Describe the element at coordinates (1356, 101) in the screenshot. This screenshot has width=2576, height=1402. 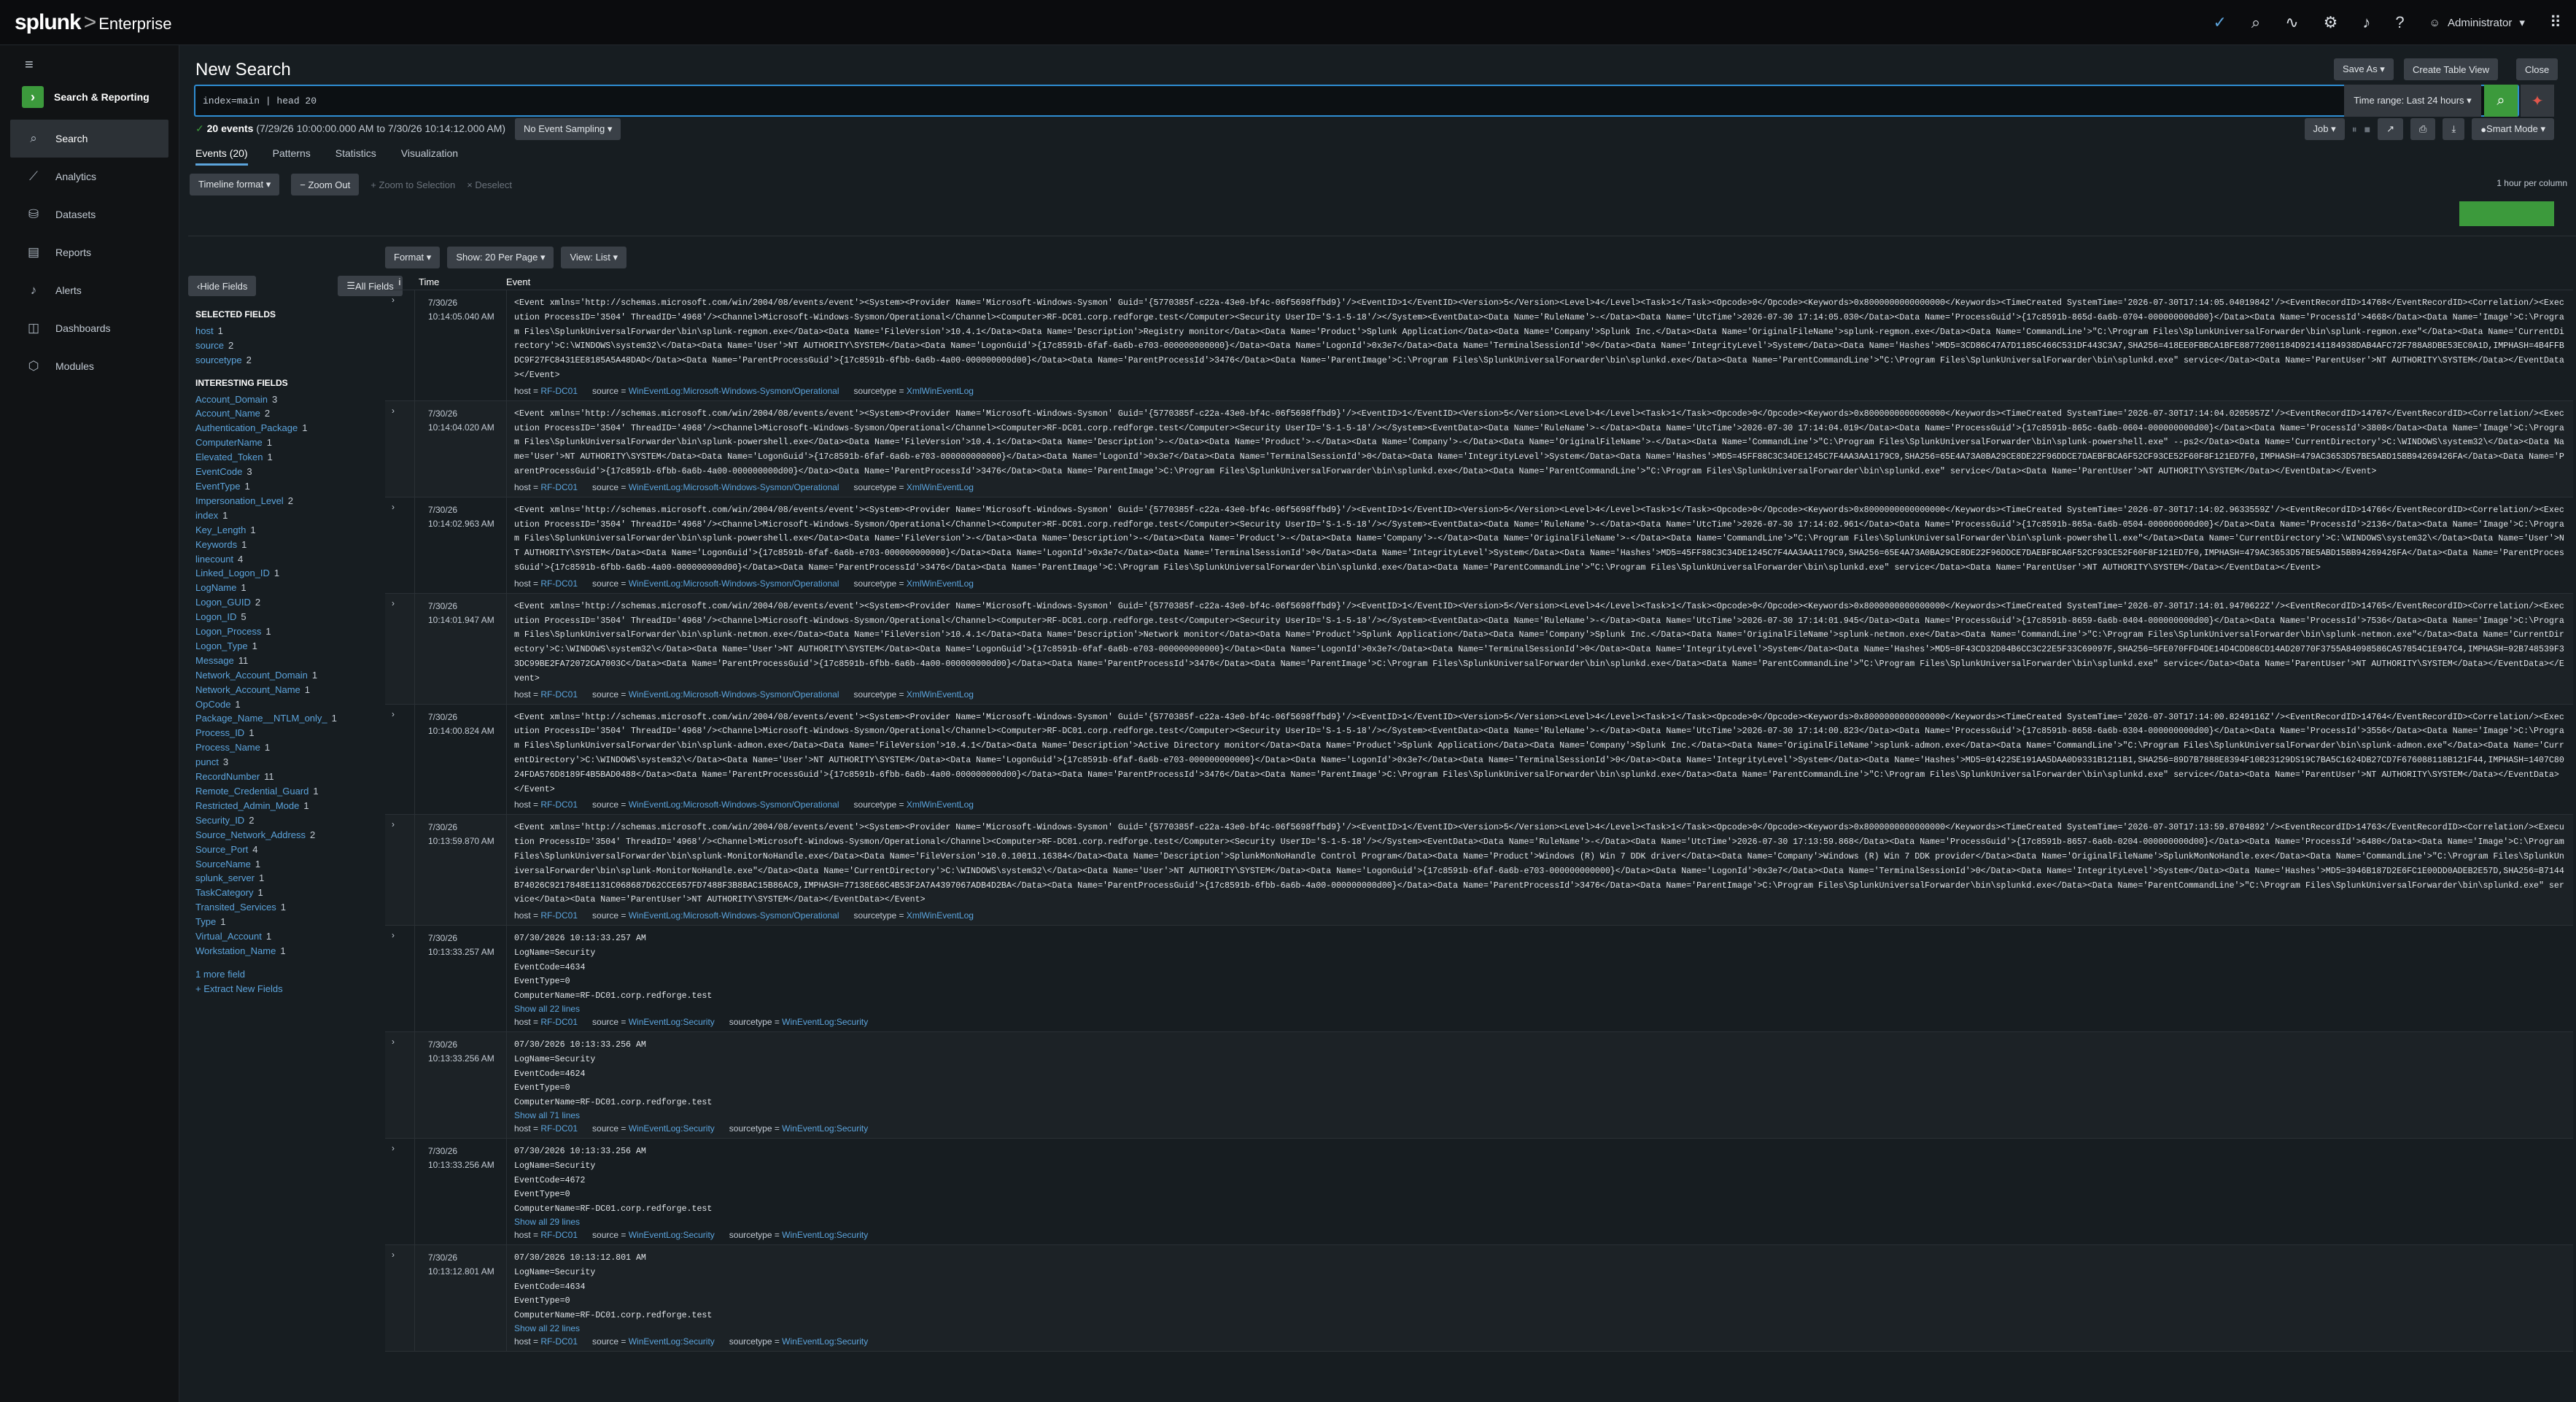
I see `search-input: index=main | head 20` at that location.